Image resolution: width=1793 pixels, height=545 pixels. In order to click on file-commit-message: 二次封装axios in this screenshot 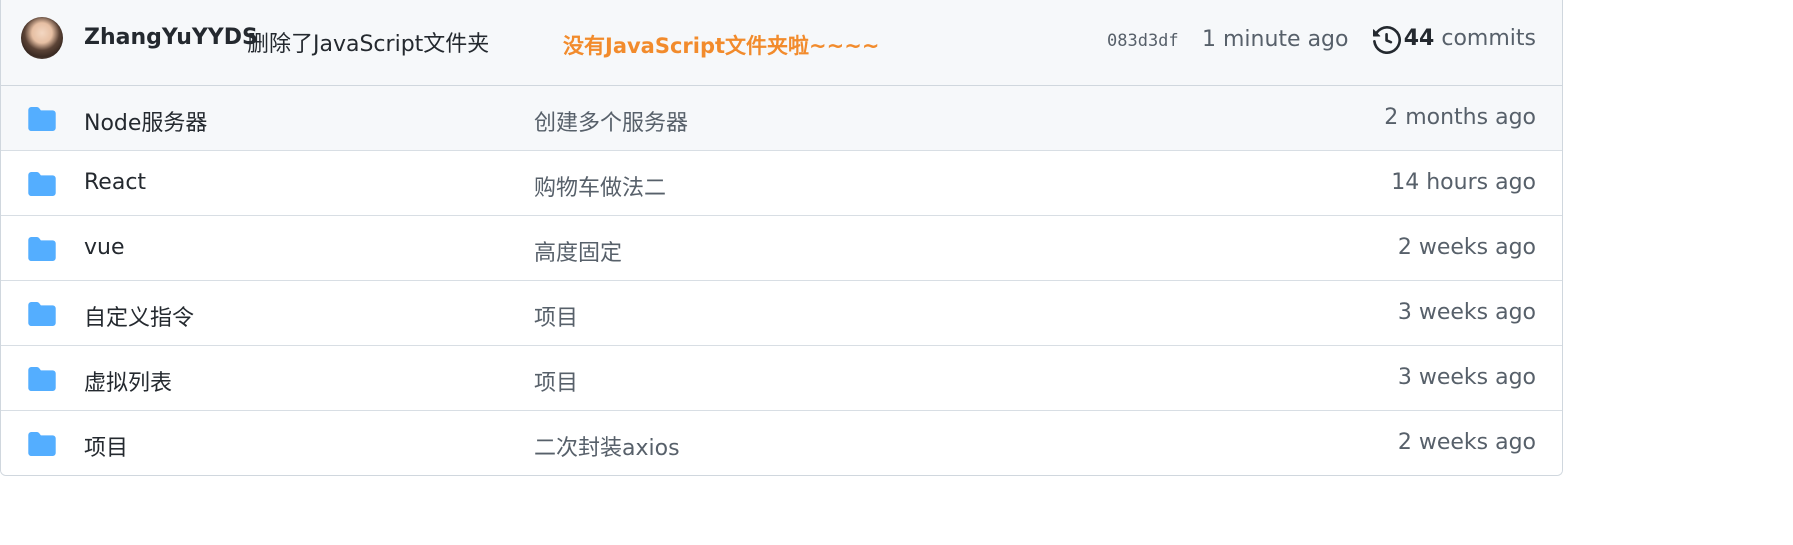, I will do `click(607, 446)`.